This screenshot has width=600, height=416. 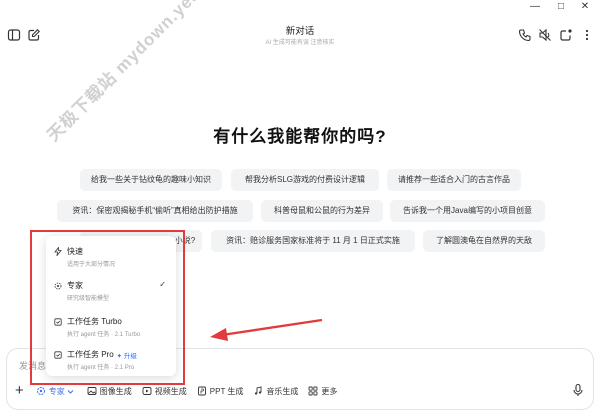 I want to click on more-tools-label: 更多, so click(x=329, y=391).